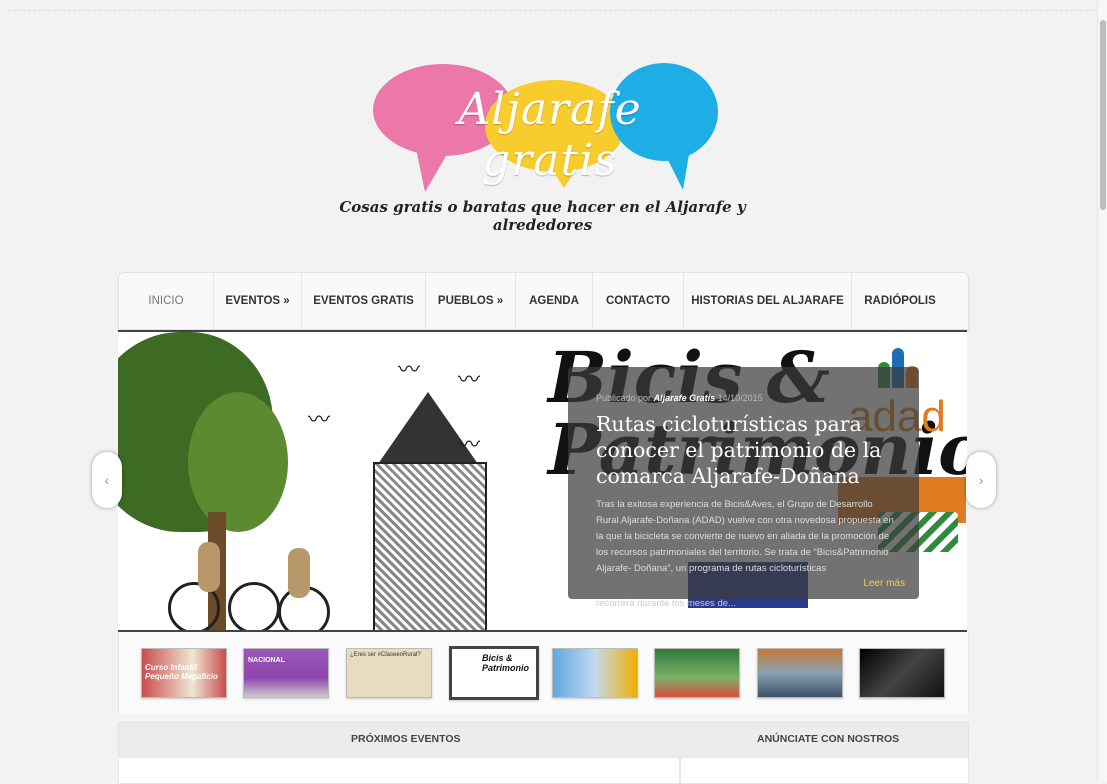  What do you see at coordinates (554, 301) in the screenshot?
I see `nav-item-agenda: AGENDA` at bounding box center [554, 301].